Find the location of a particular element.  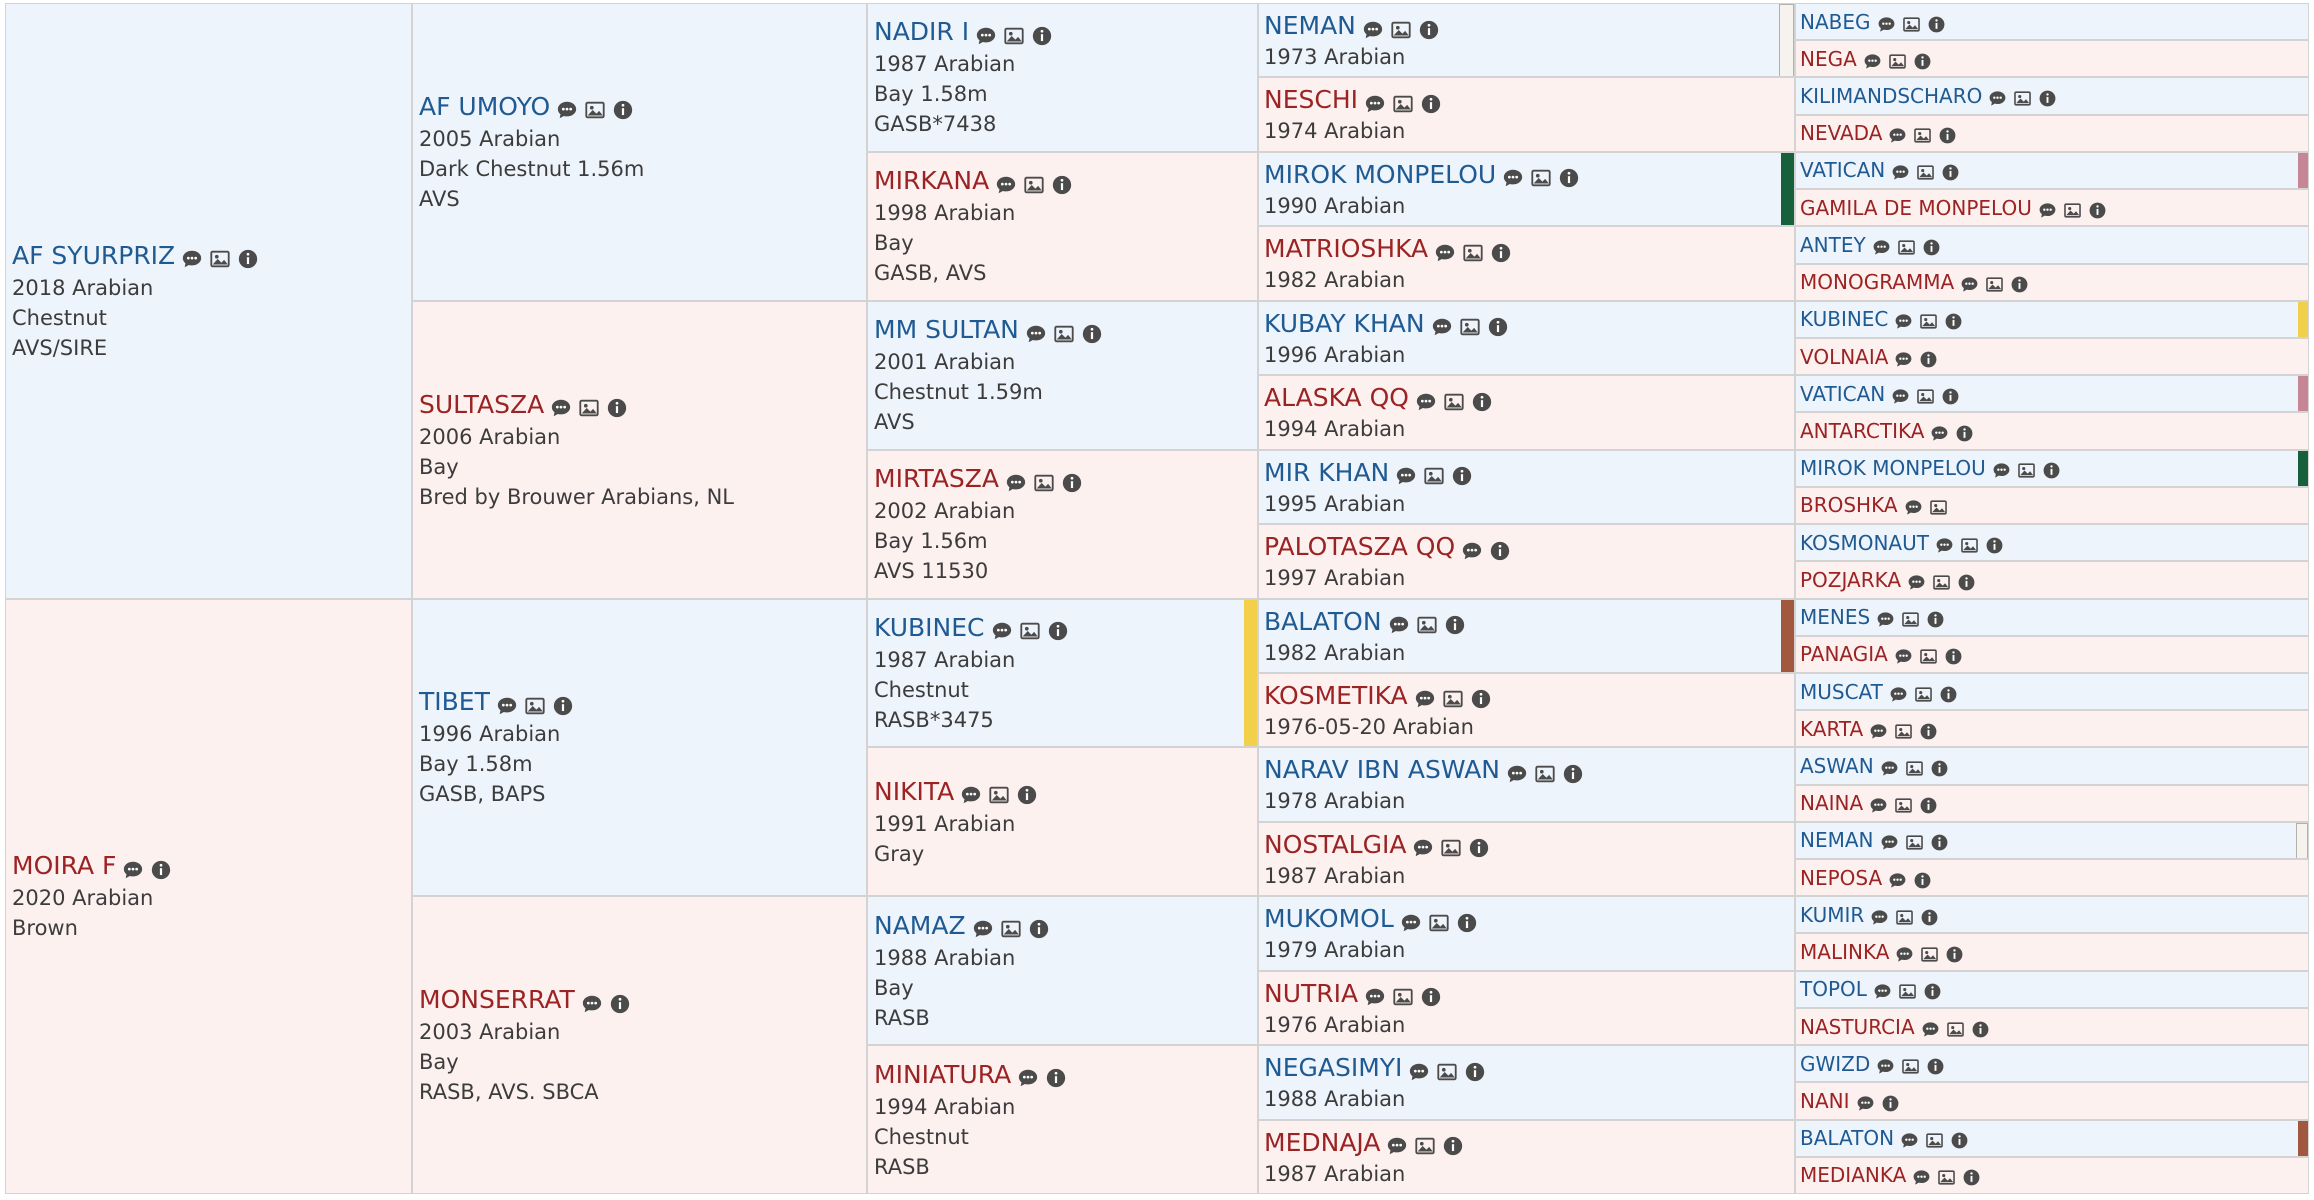

horse-name-link: NESCHI is located at coordinates (1311, 100).